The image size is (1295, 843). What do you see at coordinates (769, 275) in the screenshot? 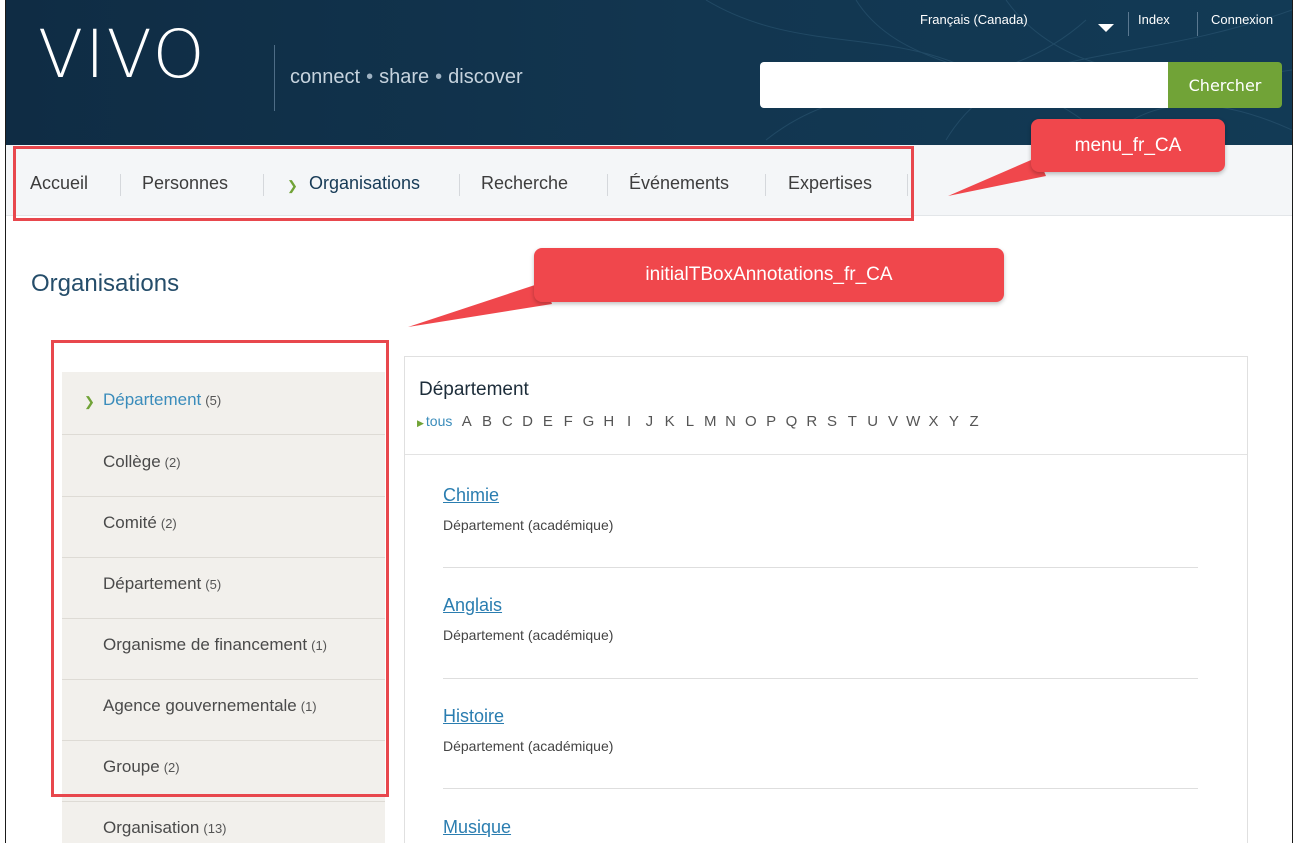
I see `tbox-callout: initialTBoxAnnotations_fr_CA` at bounding box center [769, 275].